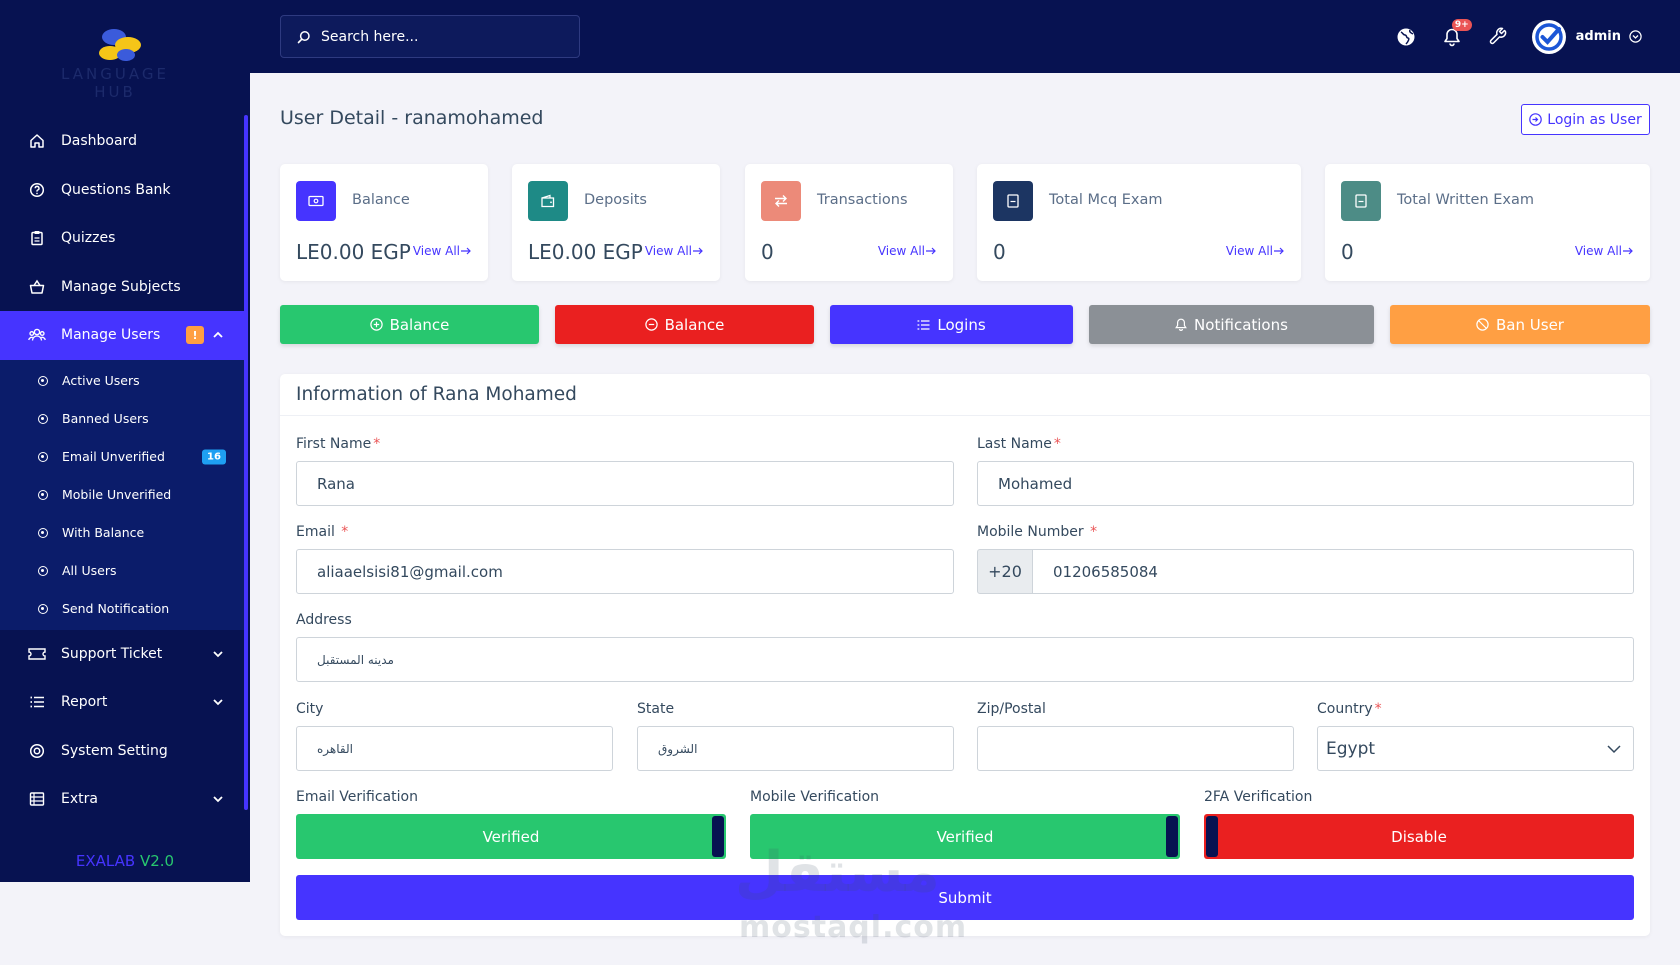 Image resolution: width=1680 pixels, height=965 pixels. What do you see at coordinates (615, 200) in the screenshot?
I see `stat-label: Deposits` at bounding box center [615, 200].